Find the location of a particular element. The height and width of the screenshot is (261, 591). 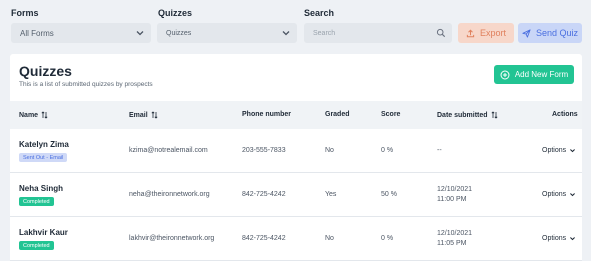

column-header-email: Email is located at coordinates (143, 115).